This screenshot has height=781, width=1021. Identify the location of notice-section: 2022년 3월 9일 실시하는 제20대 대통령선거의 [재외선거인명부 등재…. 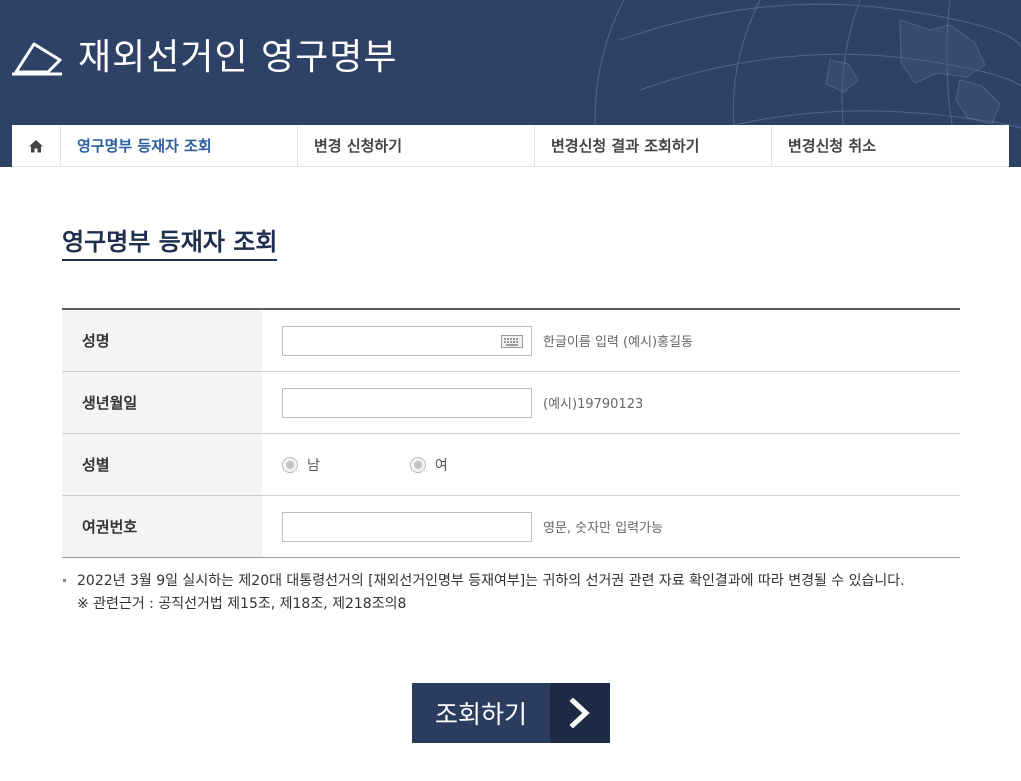
(512, 593).